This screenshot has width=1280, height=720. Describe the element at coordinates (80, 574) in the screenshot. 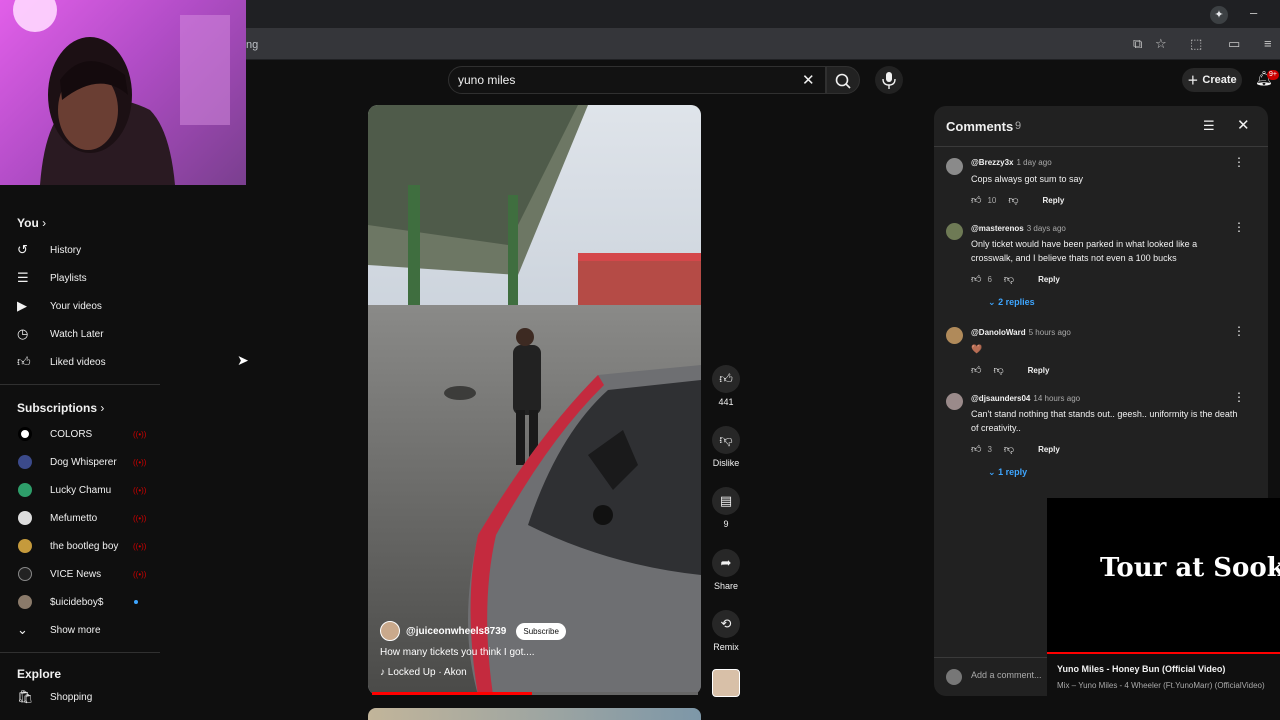

I see `sidebar-item-vice-news: VICE News ((•))` at that location.